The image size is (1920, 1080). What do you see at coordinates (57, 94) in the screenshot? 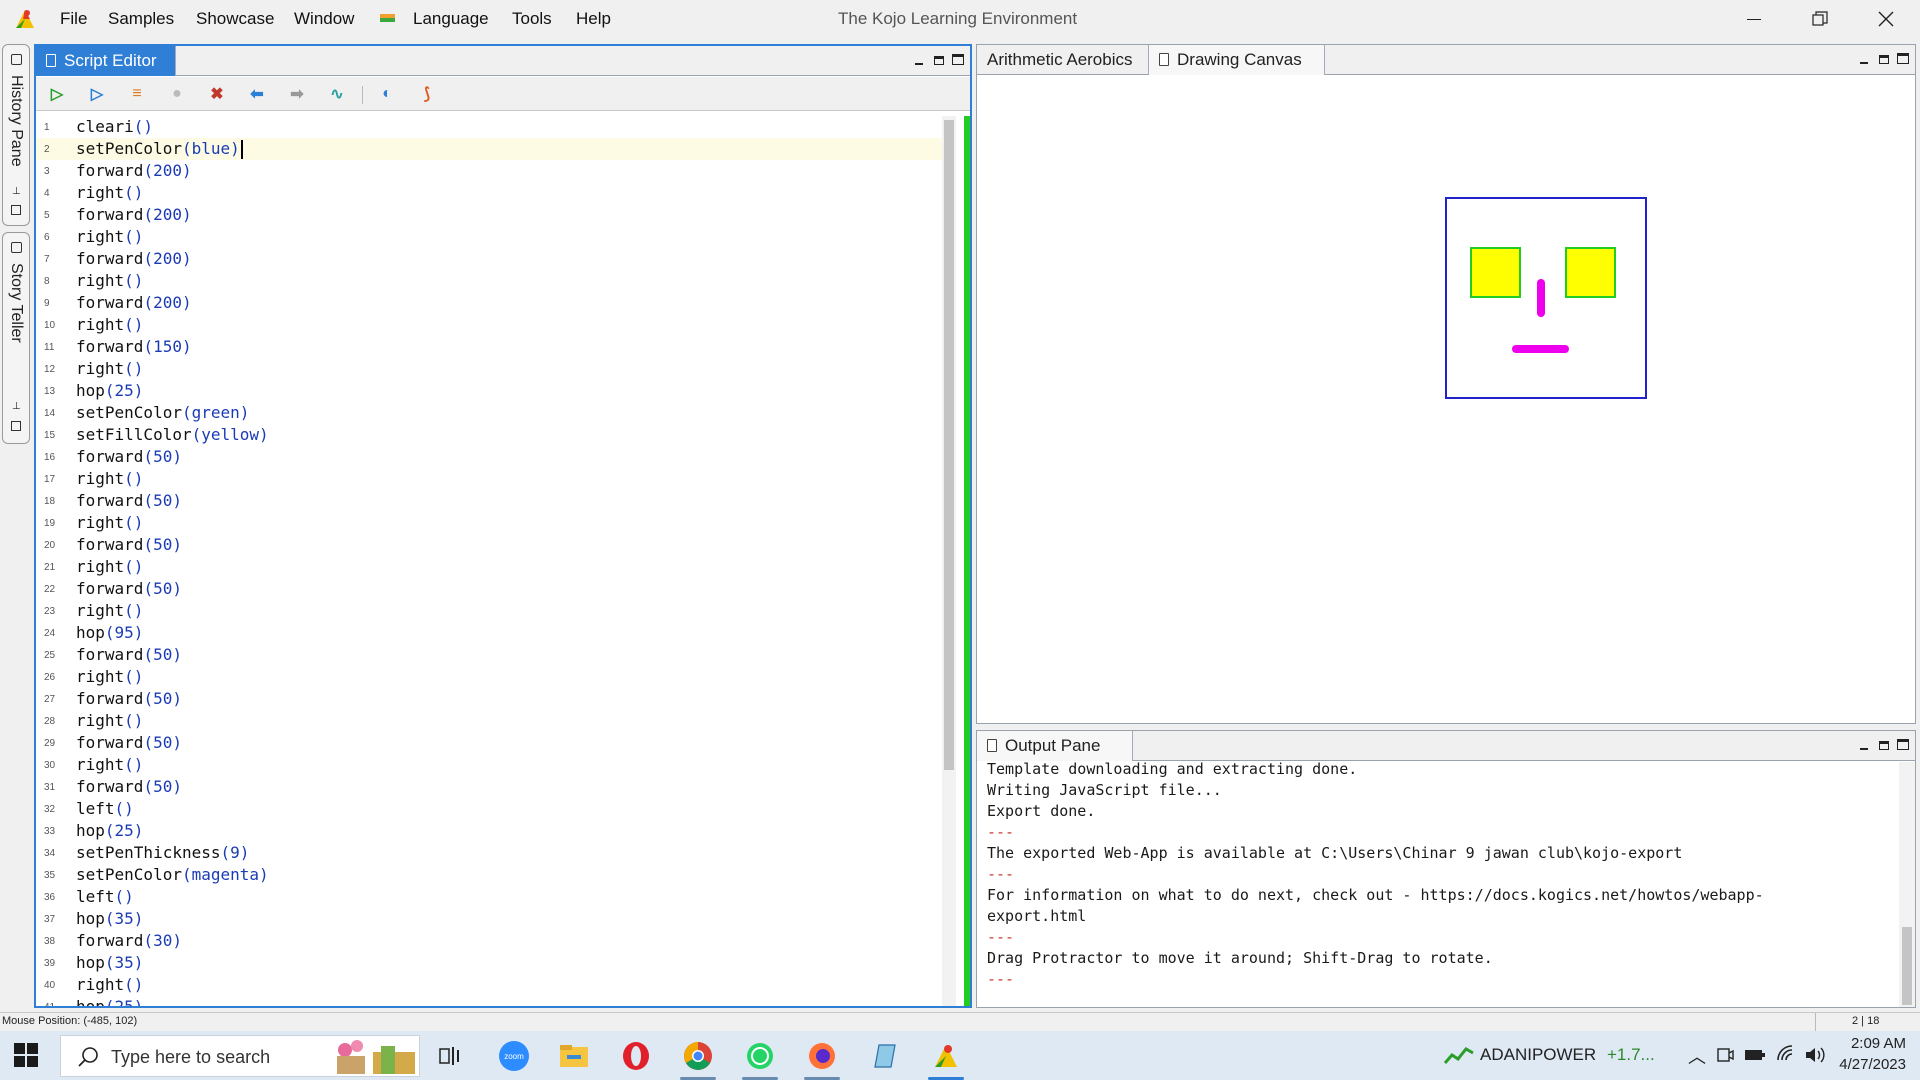
I see `run-icon: ▷` at bounding box center [57, 94].